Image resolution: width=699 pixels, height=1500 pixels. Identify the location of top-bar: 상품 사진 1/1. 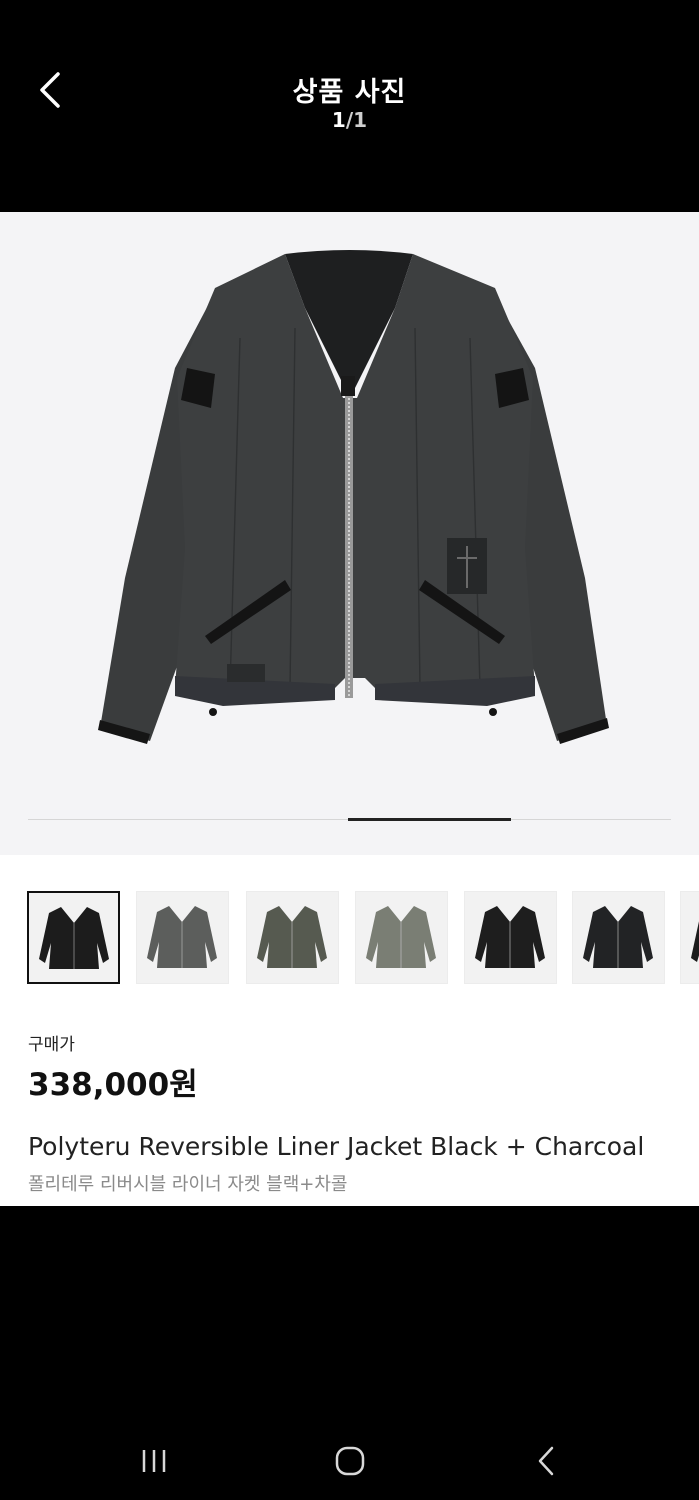
(349, 106).